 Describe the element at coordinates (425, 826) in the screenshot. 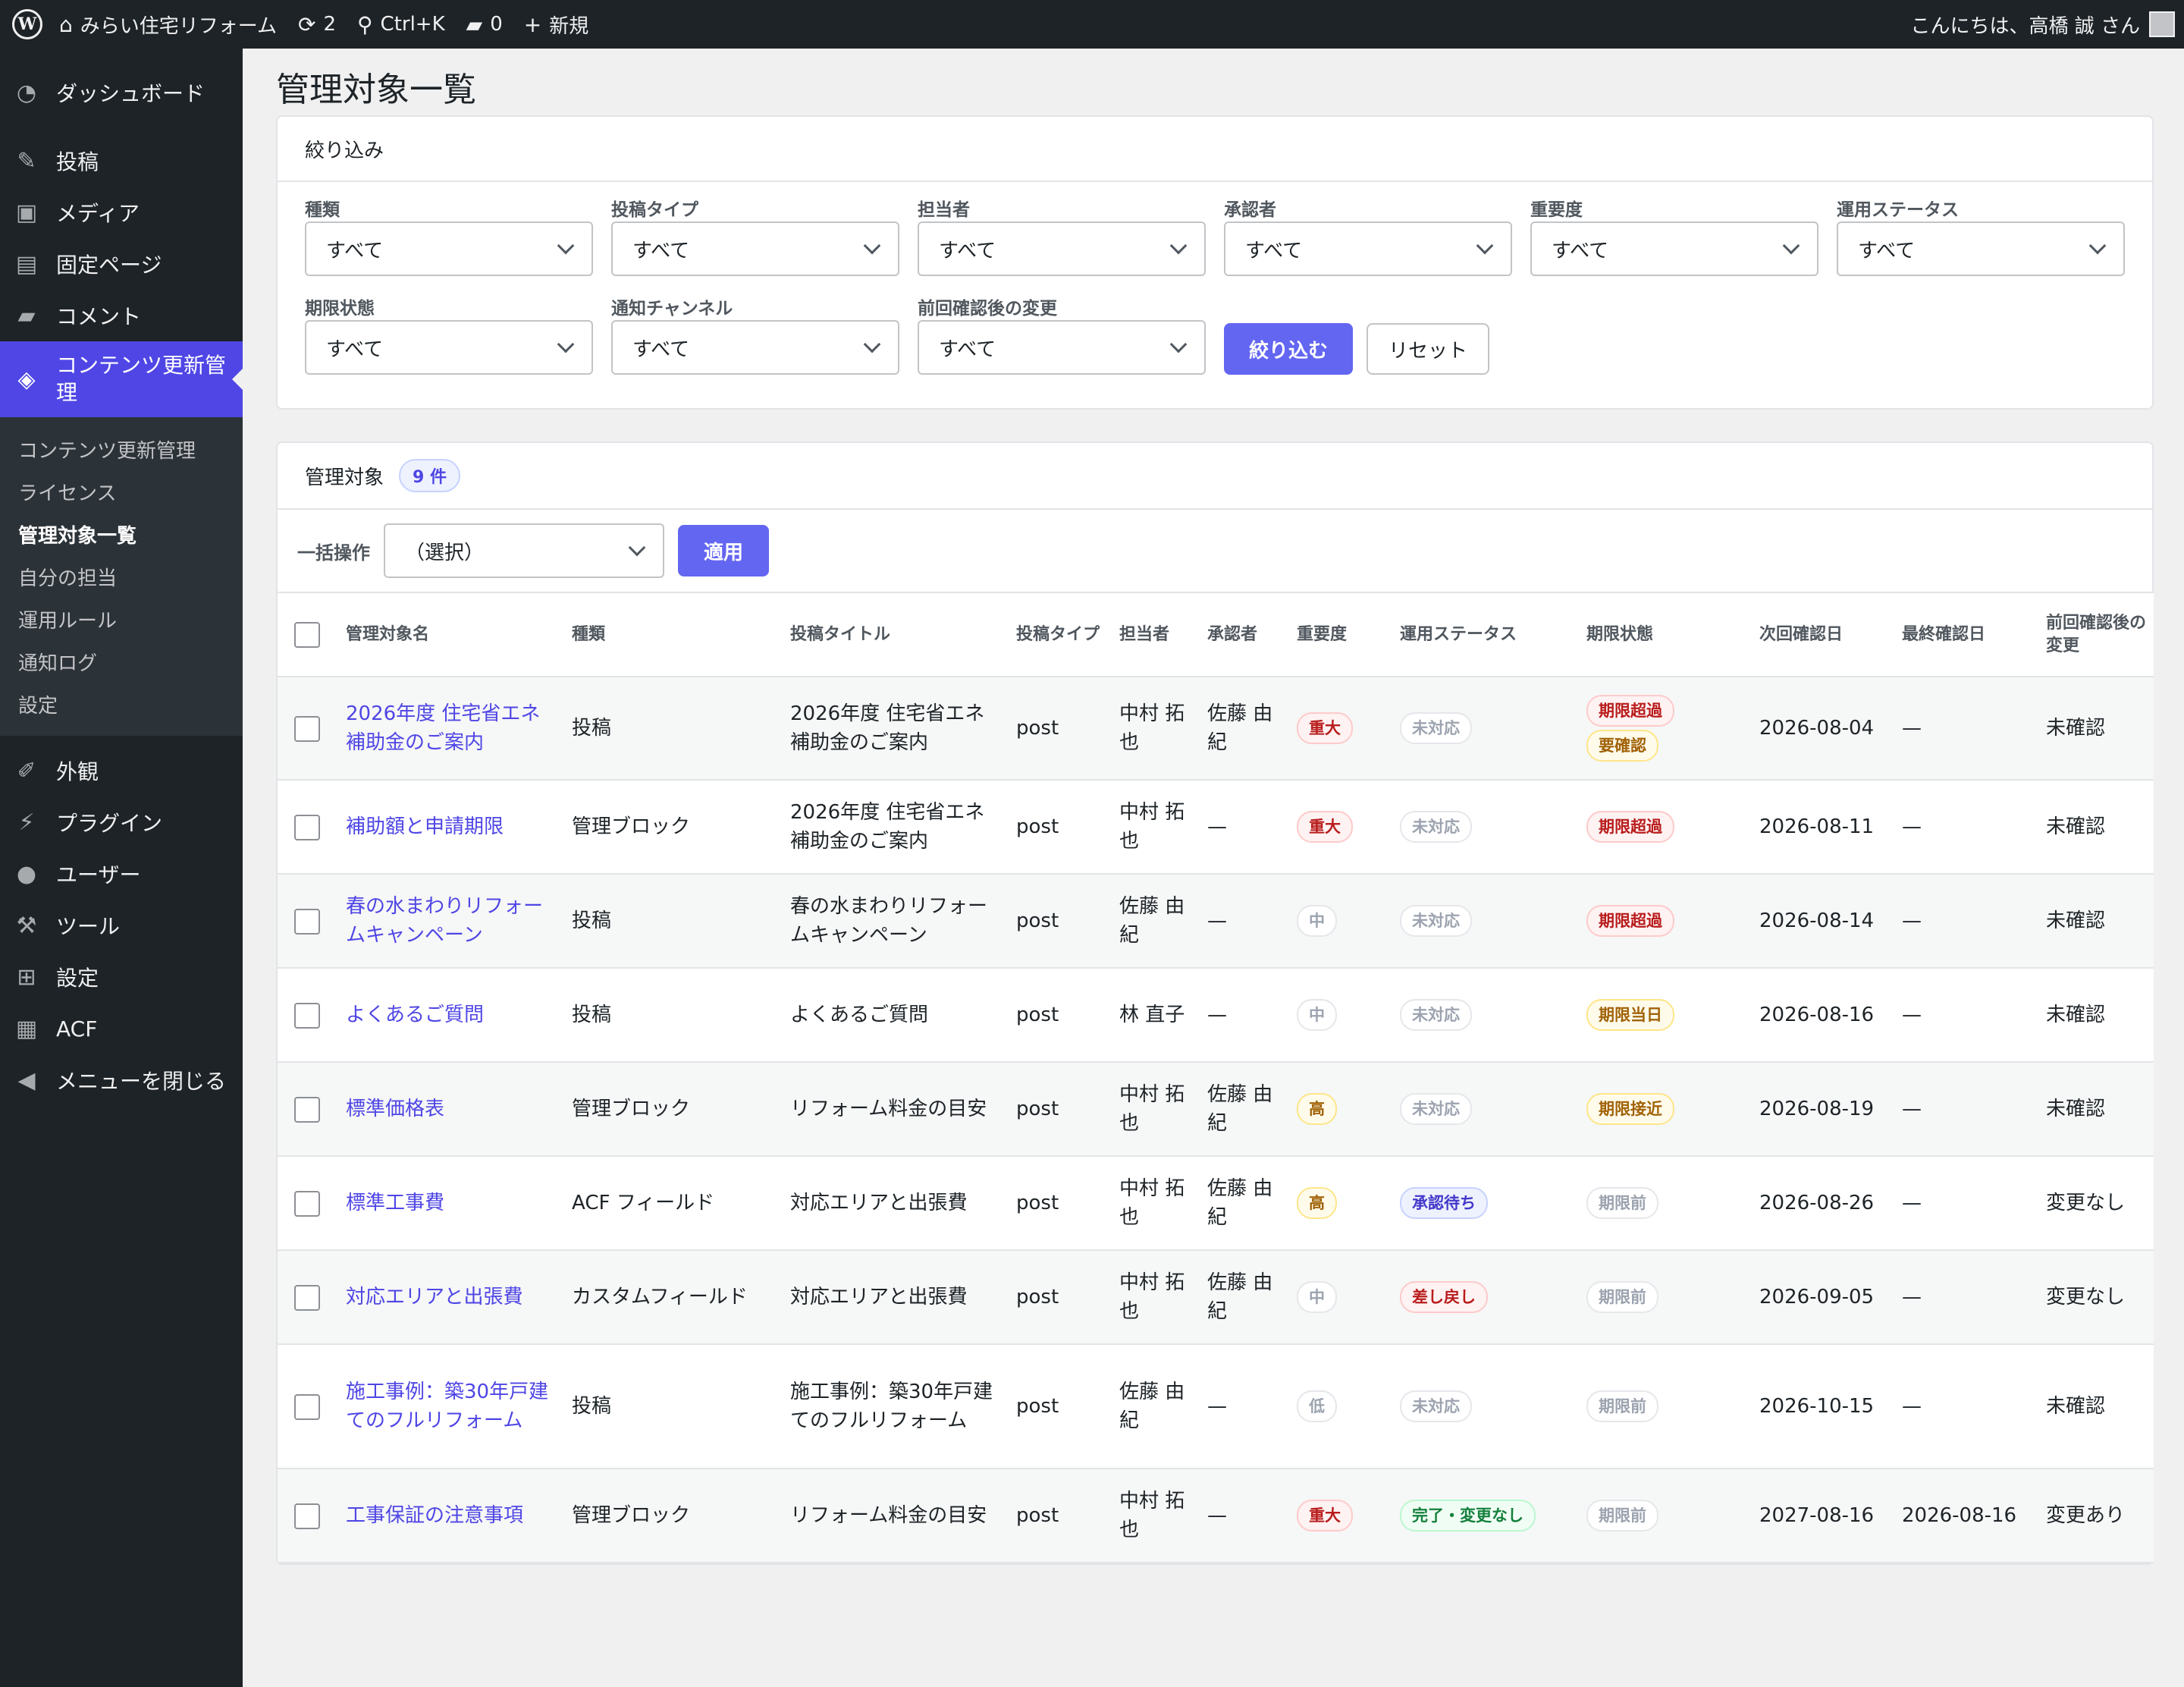

I see `item-name-link: 補助額と申請期限` at that location.